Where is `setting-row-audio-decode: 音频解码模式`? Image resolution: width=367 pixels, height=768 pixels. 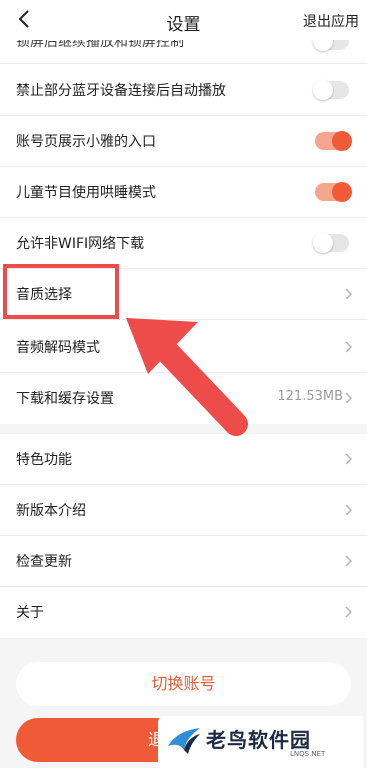 setting-row-audio-decode: 音频解码模式 is located at coordinates (183, 347).